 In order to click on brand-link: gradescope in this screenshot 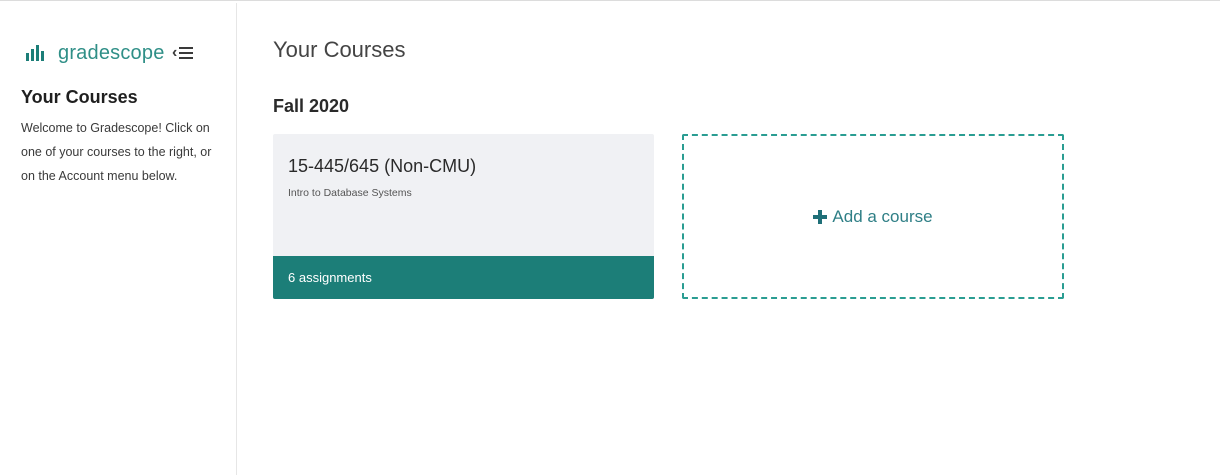, I will do `click(95, 53)`.